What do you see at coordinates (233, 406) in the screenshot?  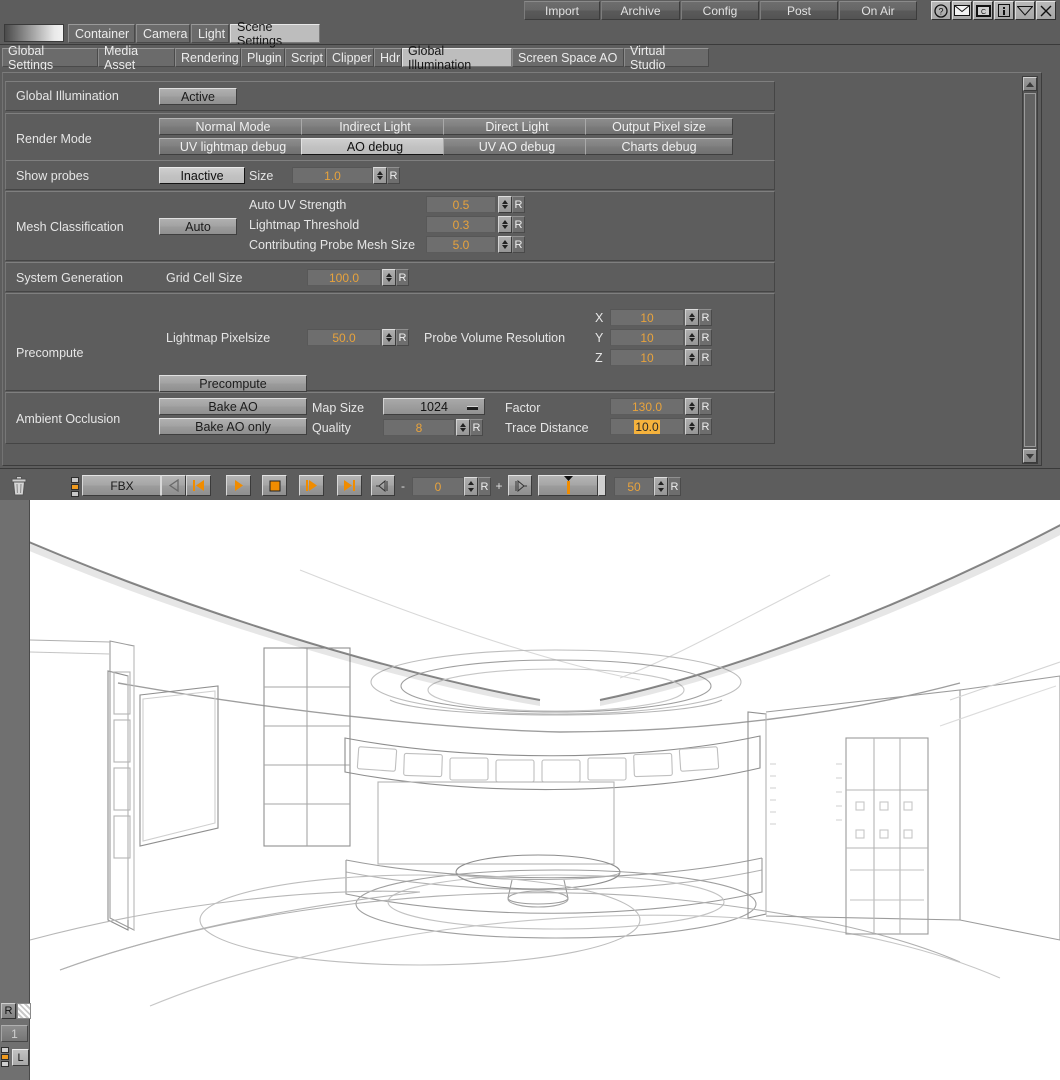 I see `bake-ao-button: Bake AO` at bounding box center [233, 406].